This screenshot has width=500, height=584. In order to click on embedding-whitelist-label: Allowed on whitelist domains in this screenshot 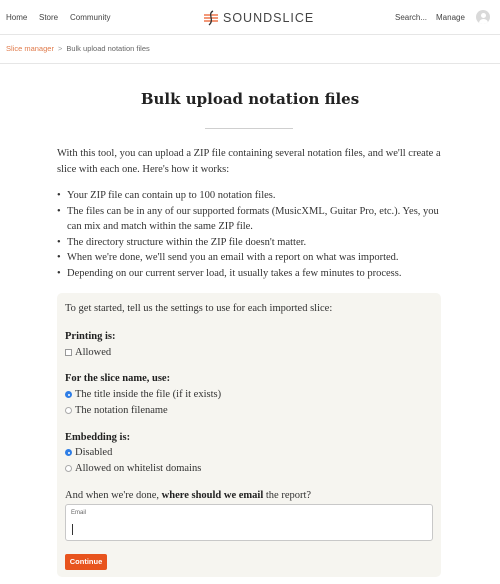, I will do `click(138, 468)`.